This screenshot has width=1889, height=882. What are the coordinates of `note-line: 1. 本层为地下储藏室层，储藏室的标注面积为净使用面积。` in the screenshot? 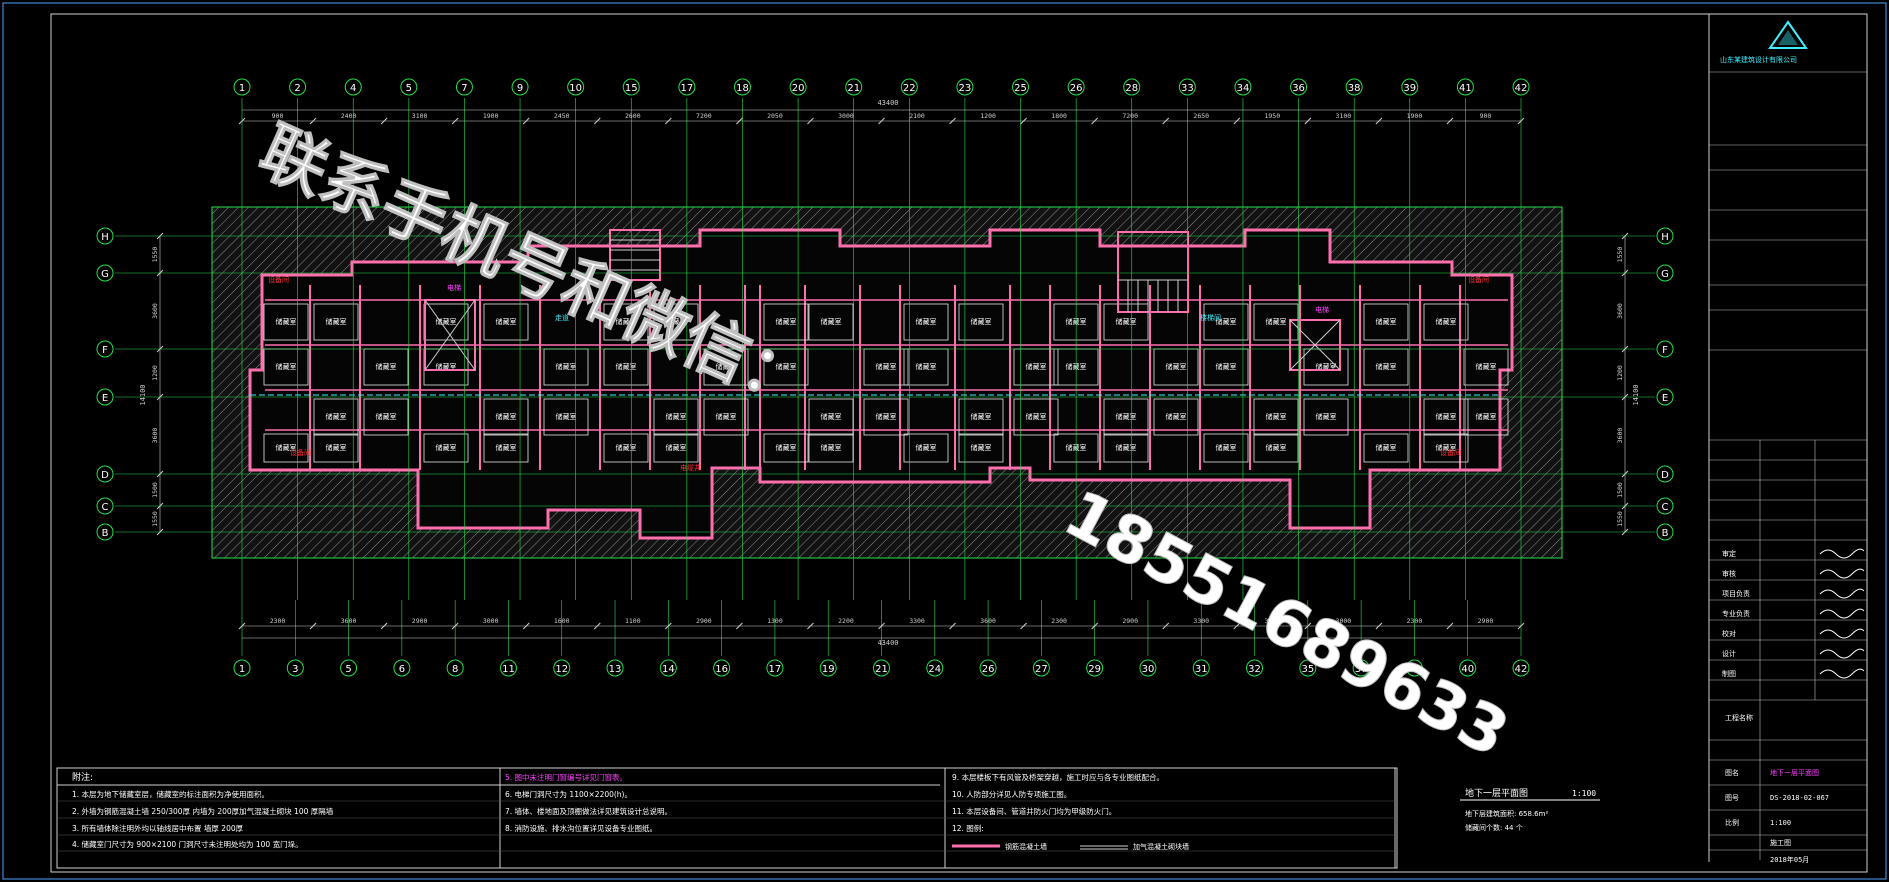 It's located at (170, 794).